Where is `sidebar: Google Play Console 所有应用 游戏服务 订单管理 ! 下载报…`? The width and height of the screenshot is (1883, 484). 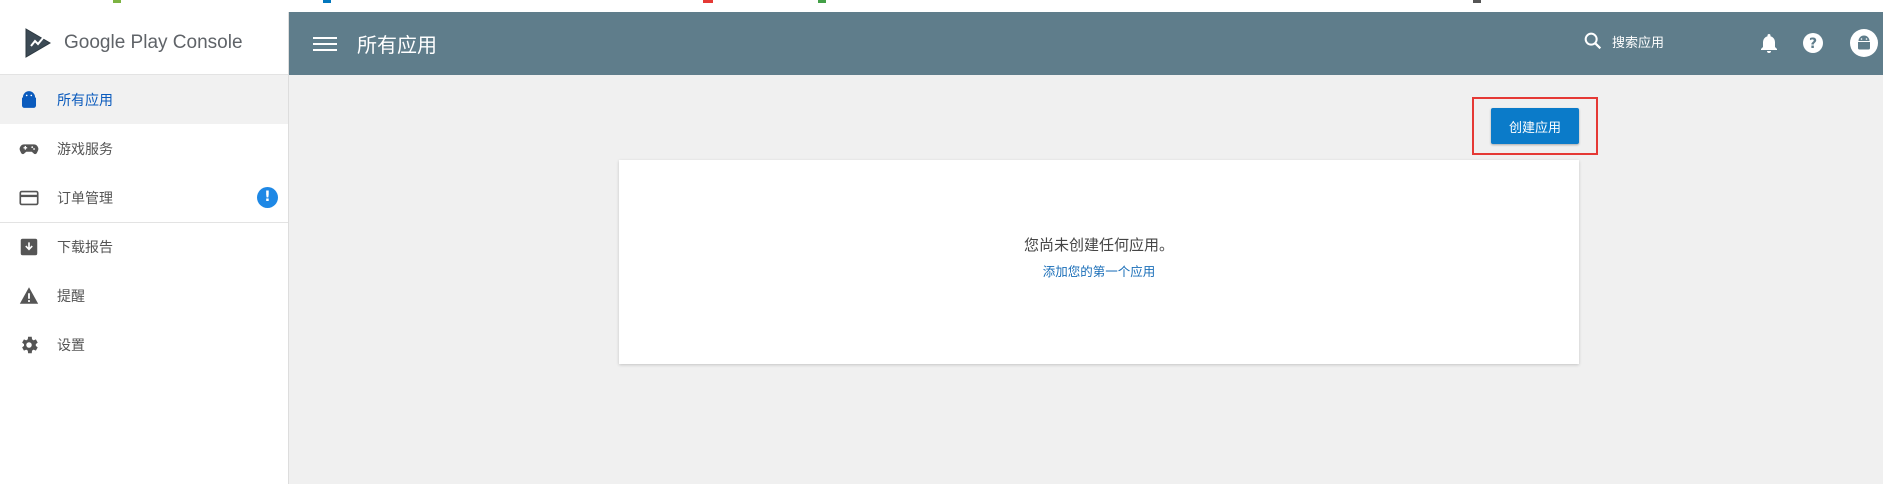
sidebar: Google Play Console 所有应用 游戏服务 订单管理 ! 下载报… is located at coordinates (144, 248).